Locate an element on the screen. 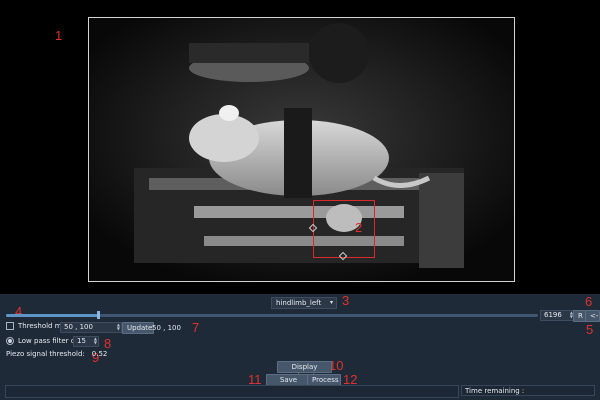 This screenshot has width=600, height=400. piezo-threshold-value: 0.52 is located at coordinates (99, 354).